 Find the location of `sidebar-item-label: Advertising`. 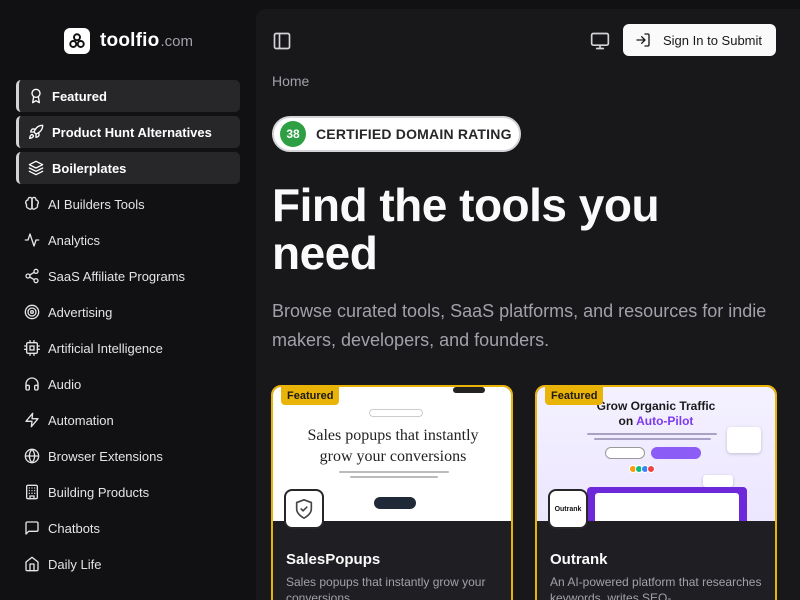

sidebar-item-label: Advertising is located at coordinates (80, 312).